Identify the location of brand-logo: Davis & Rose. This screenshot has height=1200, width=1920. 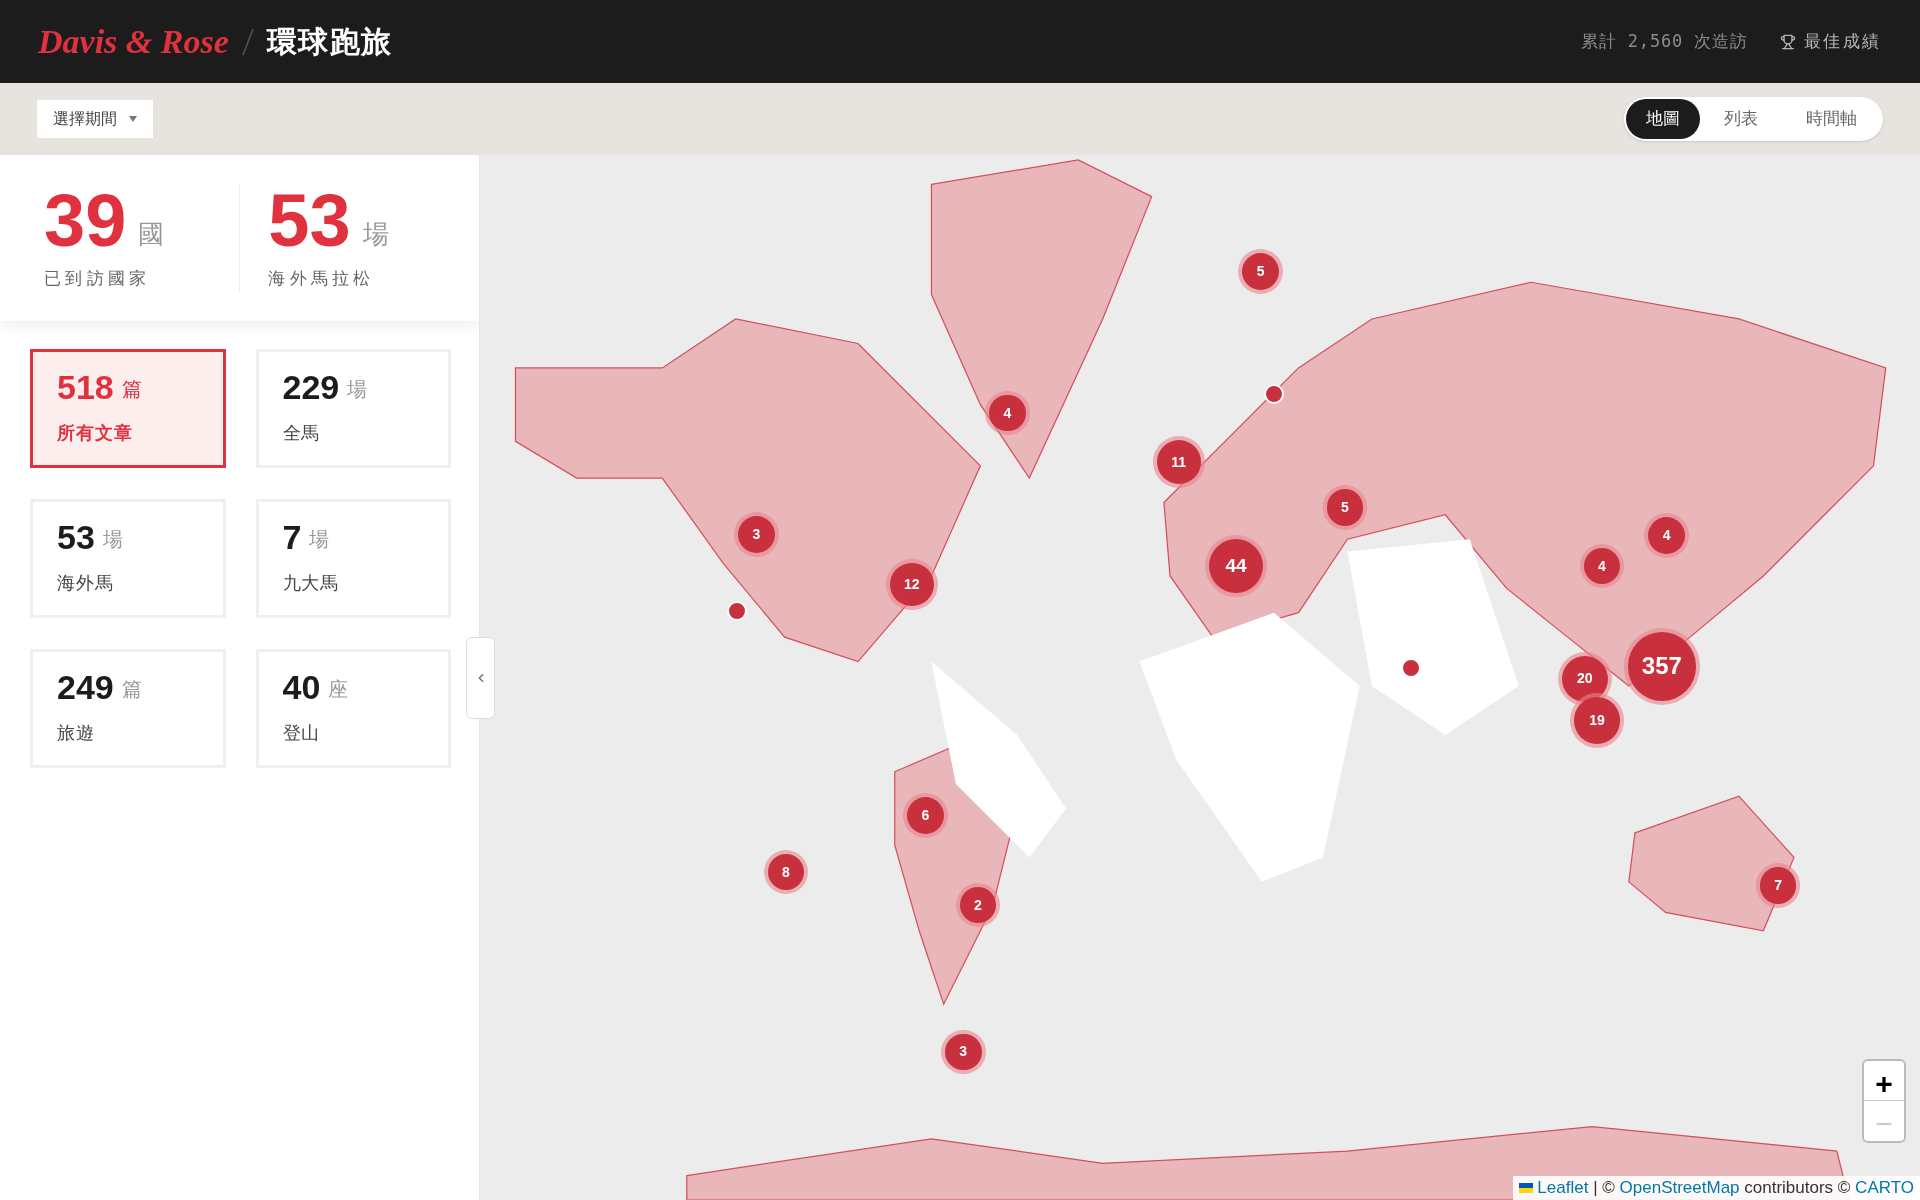
(133, 41).